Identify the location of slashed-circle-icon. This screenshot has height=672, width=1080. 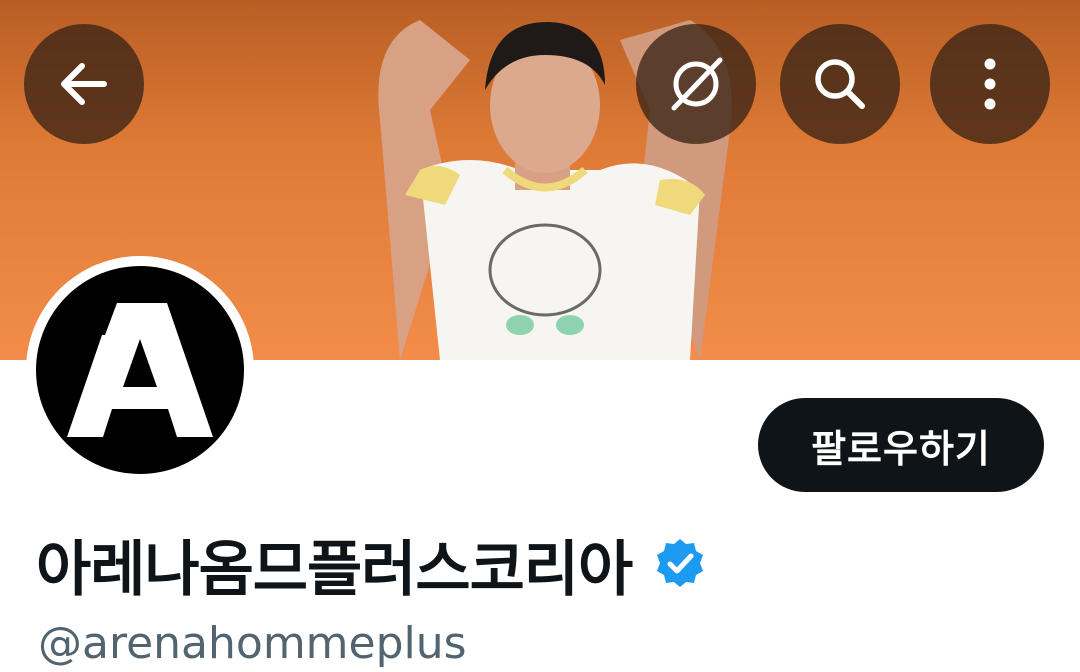
(697, 84).